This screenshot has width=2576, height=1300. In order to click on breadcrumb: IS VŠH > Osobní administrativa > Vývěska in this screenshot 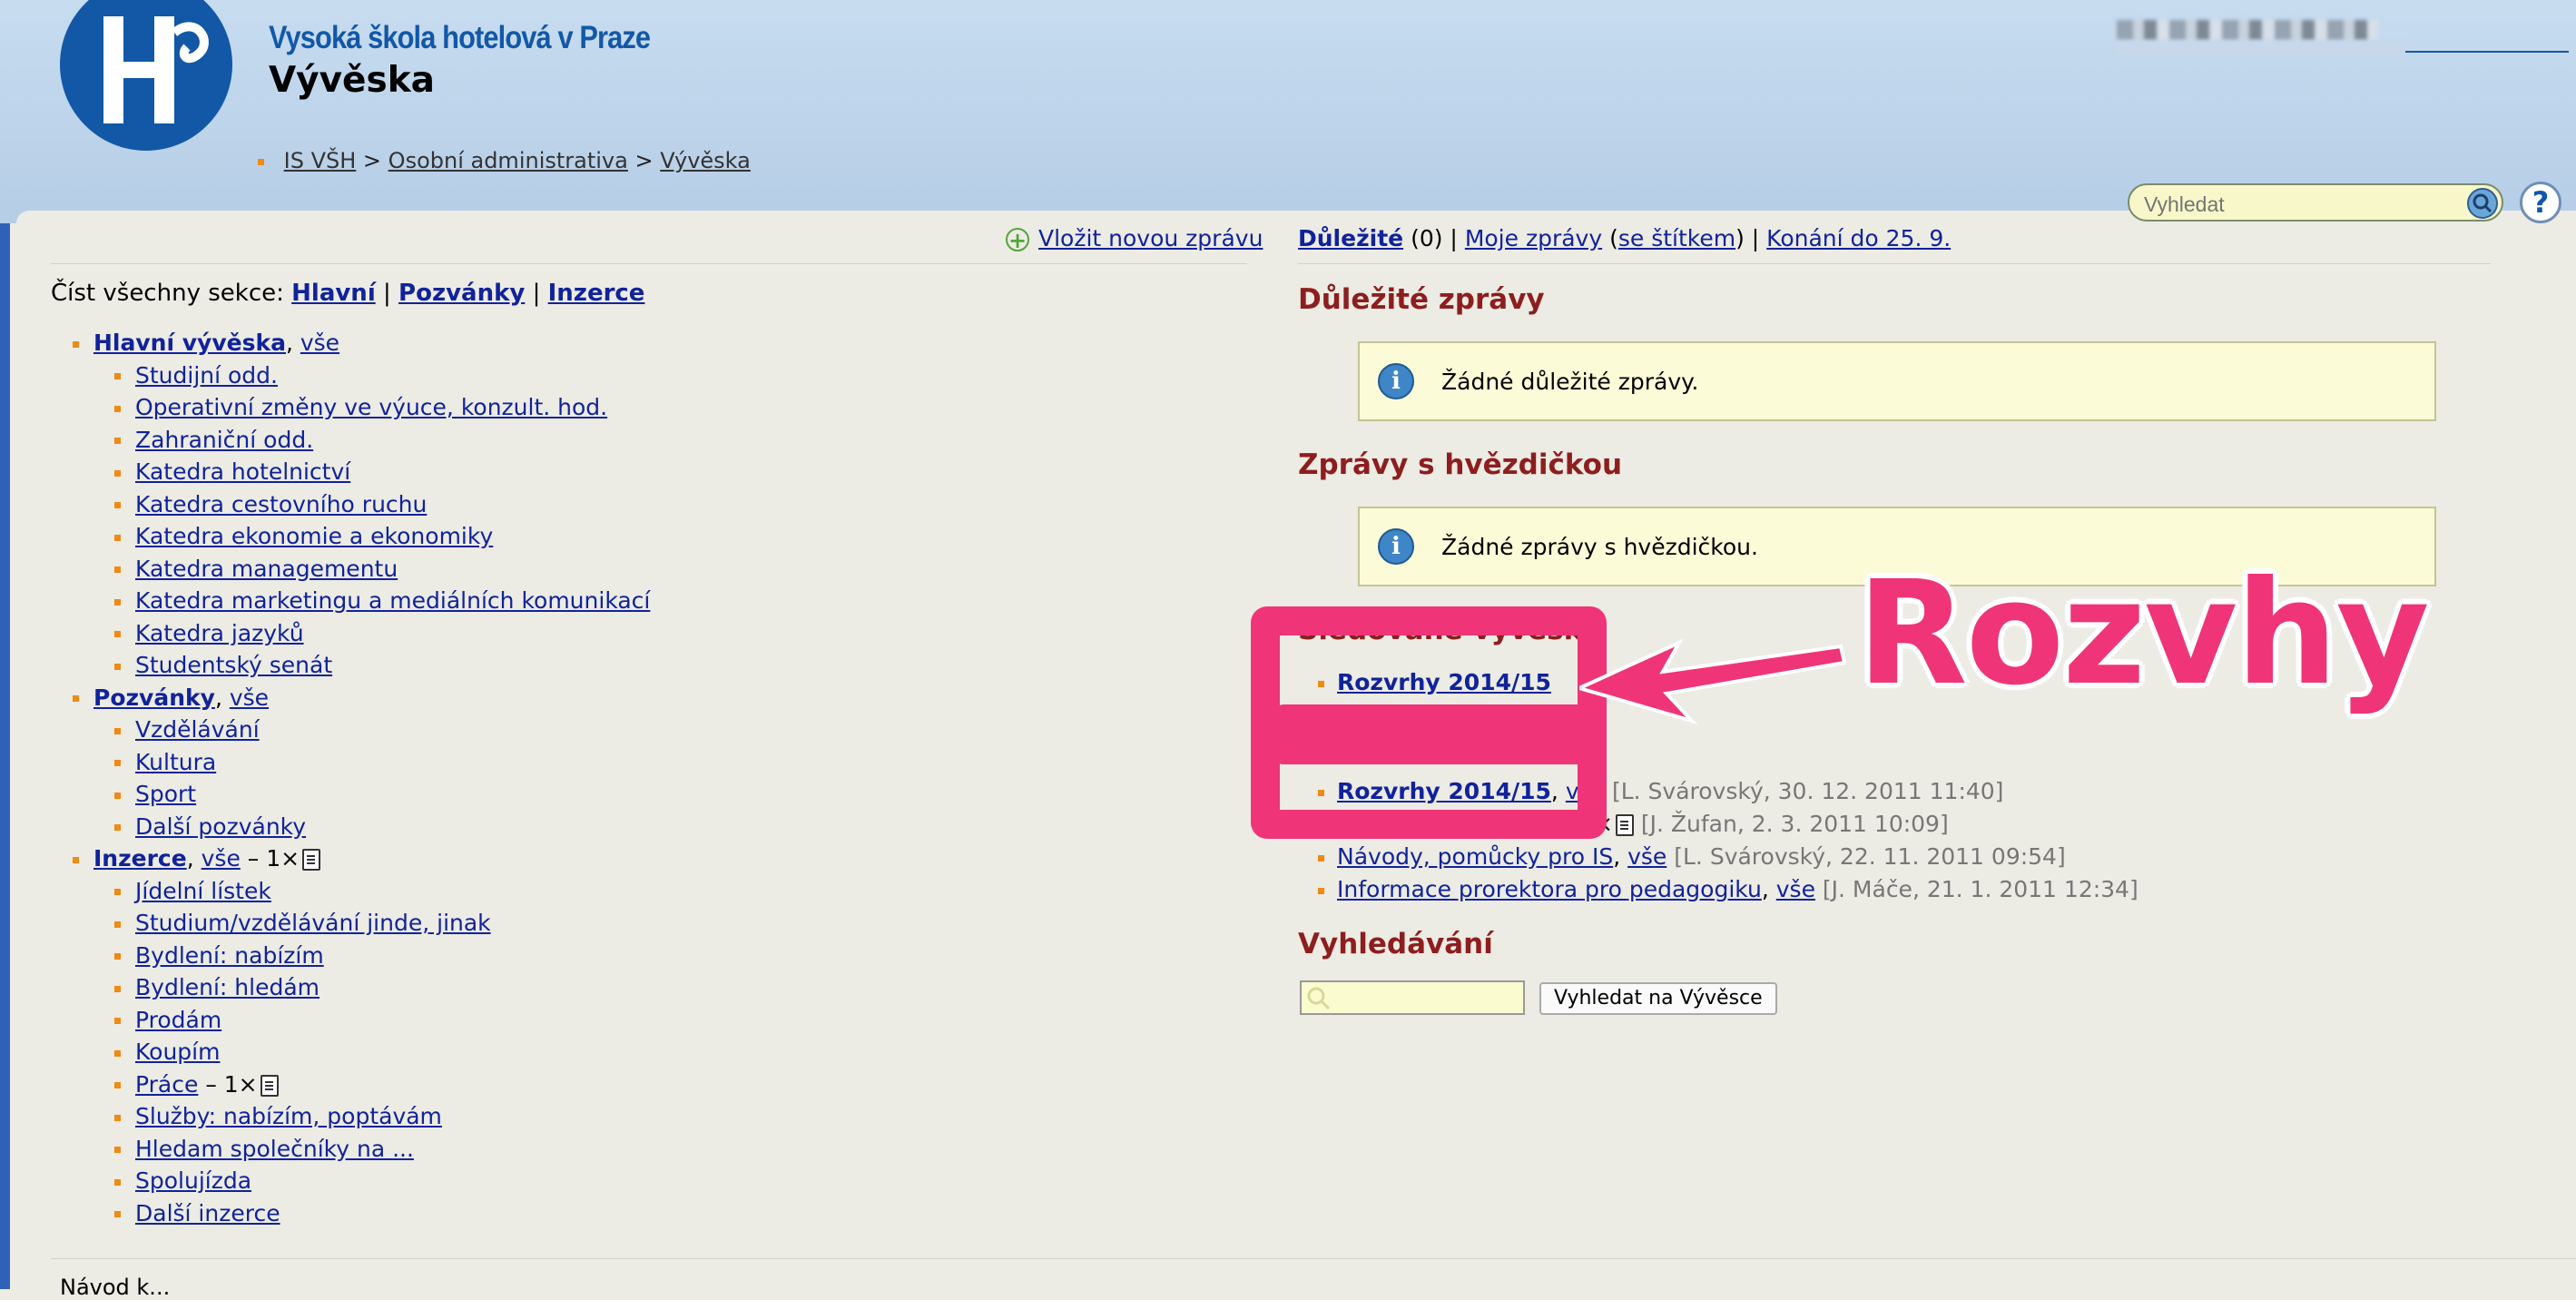, I will do `click(504, 160)`.